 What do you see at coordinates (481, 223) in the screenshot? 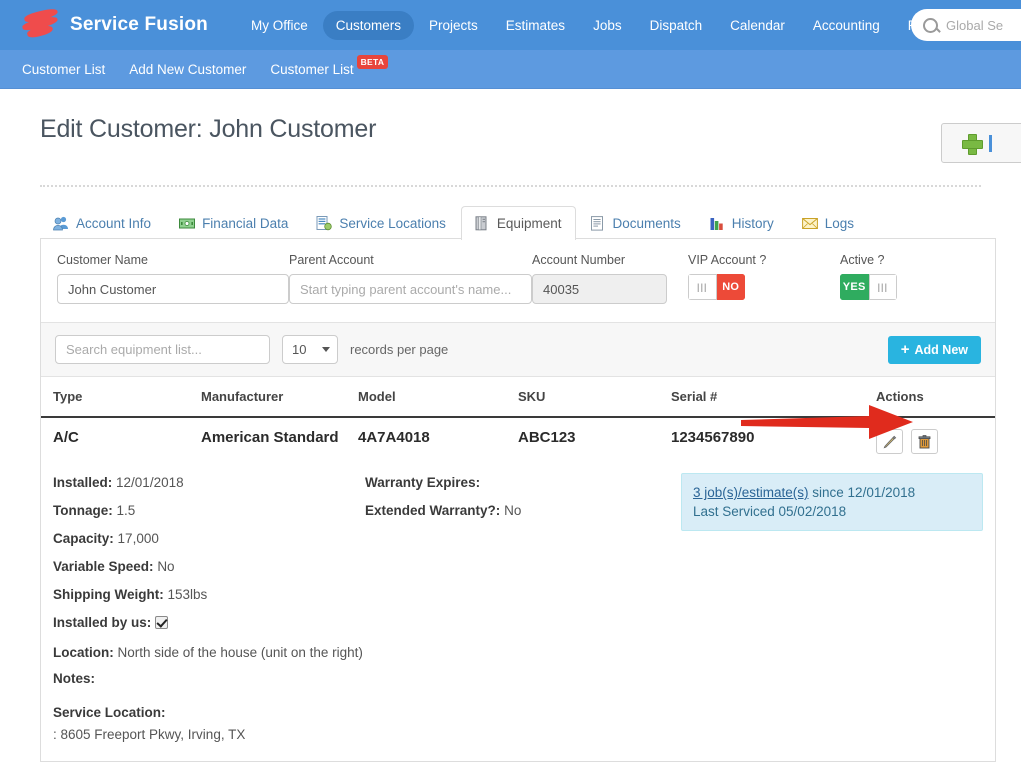
I see `server-icon` at bounding box center [481, 223].